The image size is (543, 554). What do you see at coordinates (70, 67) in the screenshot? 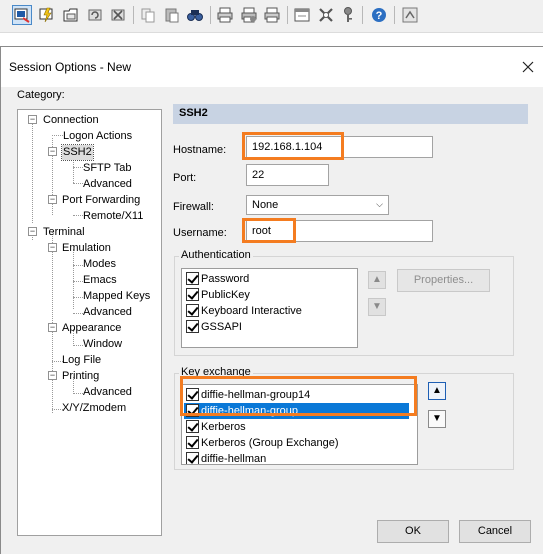
I see `dialog-title: Session Options - New` at bounding box center [70, 67].